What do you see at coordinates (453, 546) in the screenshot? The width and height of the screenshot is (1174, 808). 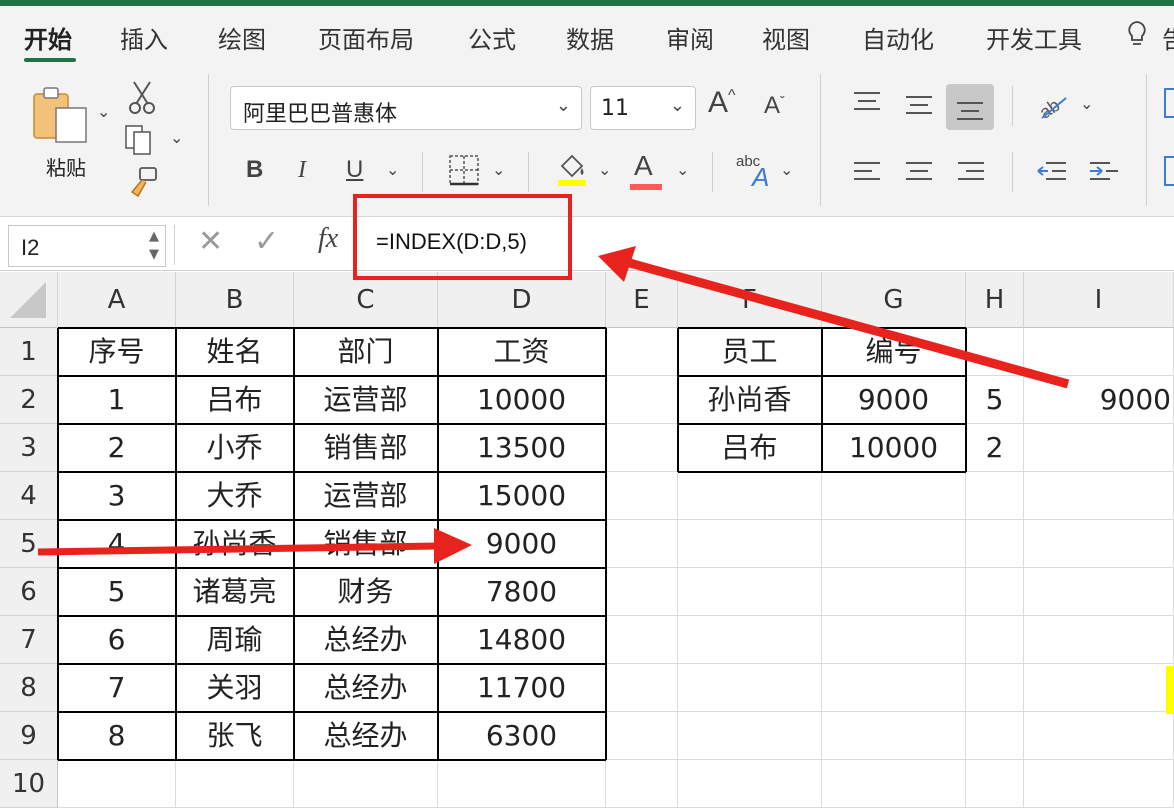 I see `arrow-to-row5-head` at bounding box center [453, 546].